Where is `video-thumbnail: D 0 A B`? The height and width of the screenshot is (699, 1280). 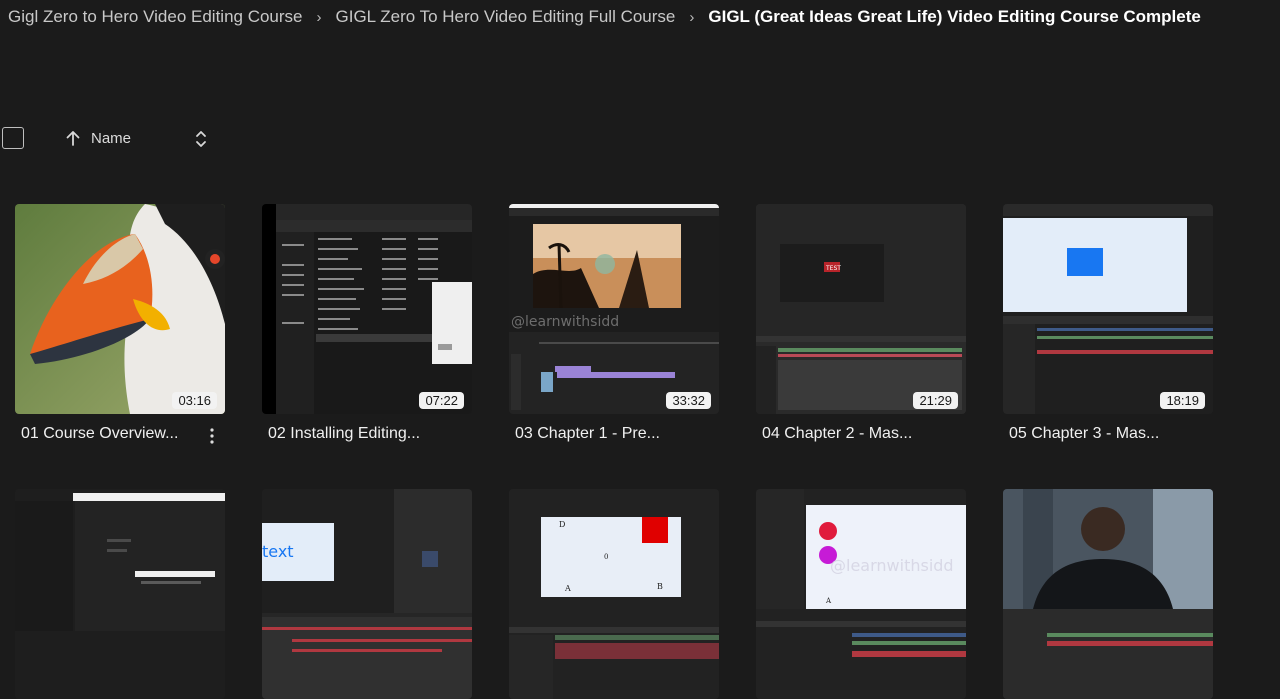
video-thumbnail: D 0 A B is located at coordinates (614, 594).